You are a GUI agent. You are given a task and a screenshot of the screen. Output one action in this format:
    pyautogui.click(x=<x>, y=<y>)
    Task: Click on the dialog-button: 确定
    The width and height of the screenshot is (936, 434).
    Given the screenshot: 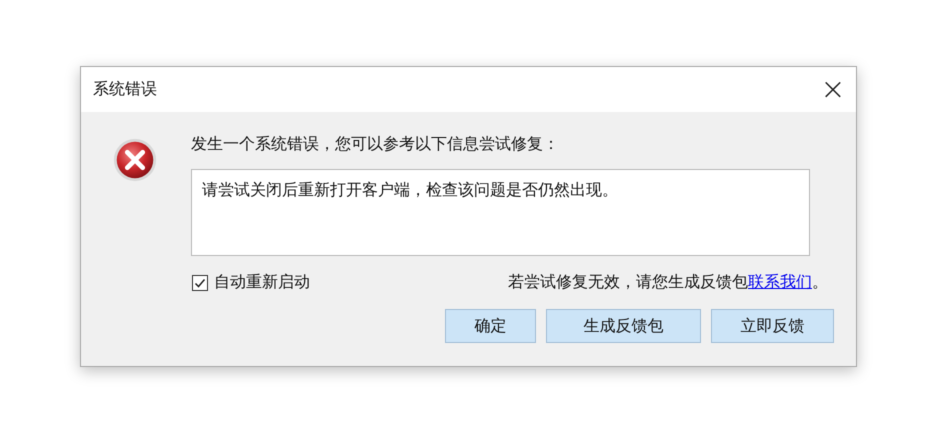 What is the action you would take?
    pyautogui.click(x=490, y=326)
    